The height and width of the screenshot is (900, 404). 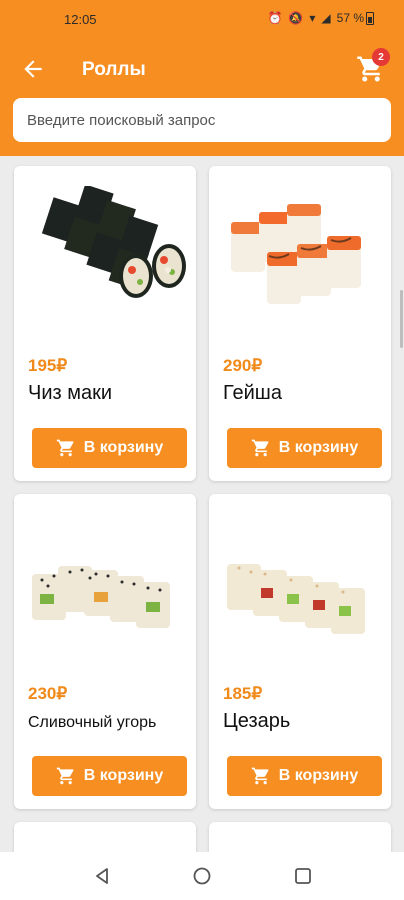 I want to click on cart-count-badge: 2, so click(x=381, y=57).